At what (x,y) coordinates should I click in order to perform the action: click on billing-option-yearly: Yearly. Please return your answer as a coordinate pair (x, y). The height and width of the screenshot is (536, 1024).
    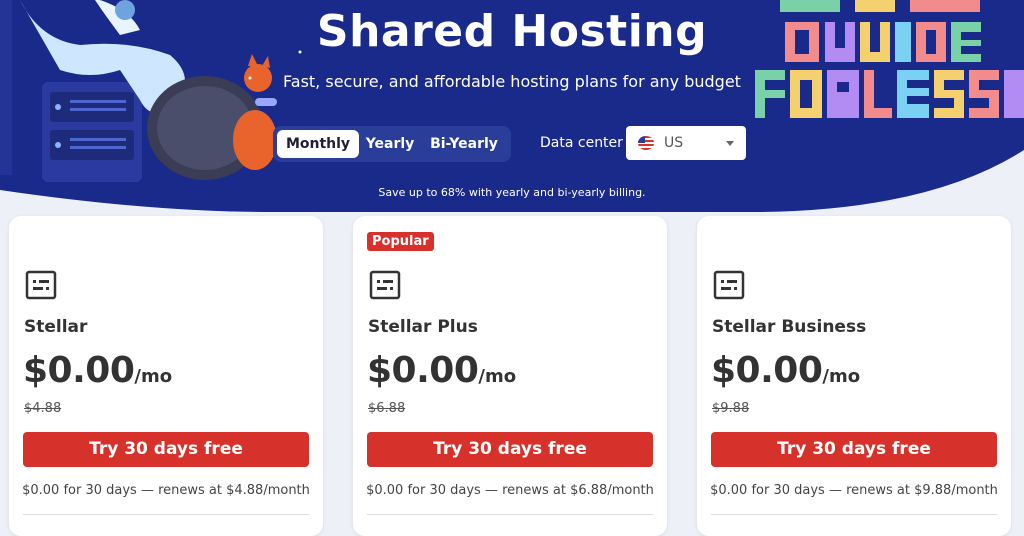
    Looking at the image, I should click on (390, 144).